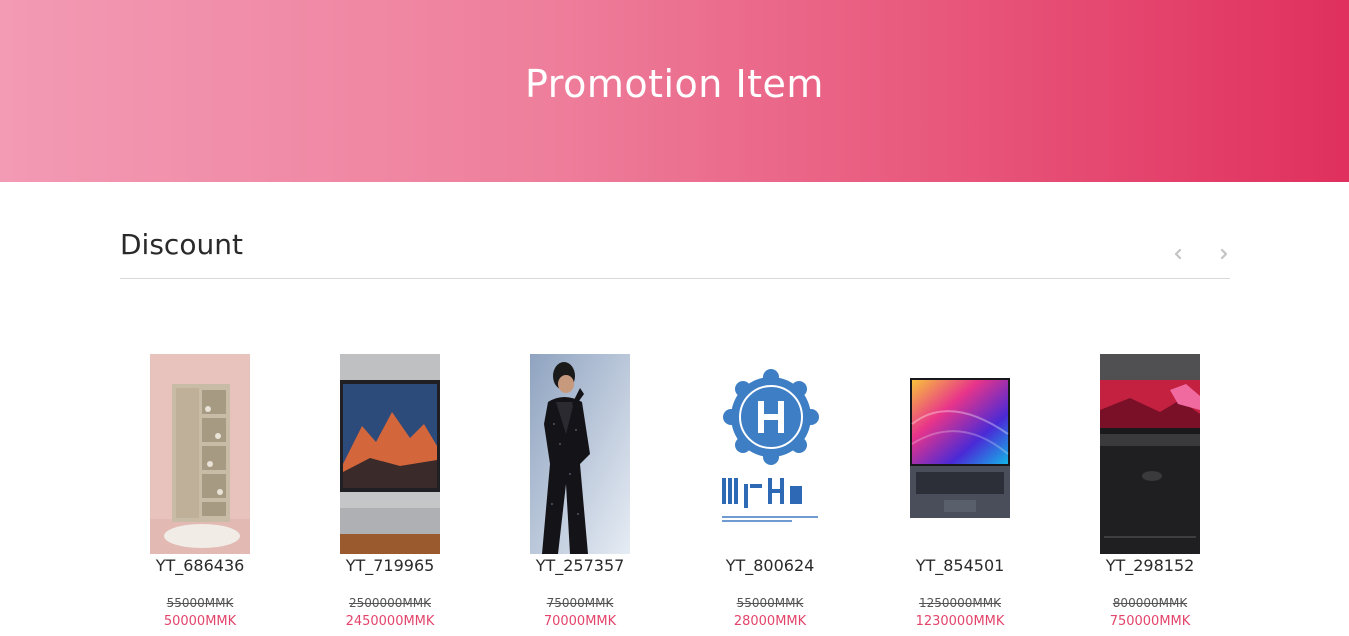 This screenshot has width=1349, height=636. What do you see at coordinates (1150, 603) in the screenshot?
I see `original-price: 800000MMK` at bounding box center [1150, 603].